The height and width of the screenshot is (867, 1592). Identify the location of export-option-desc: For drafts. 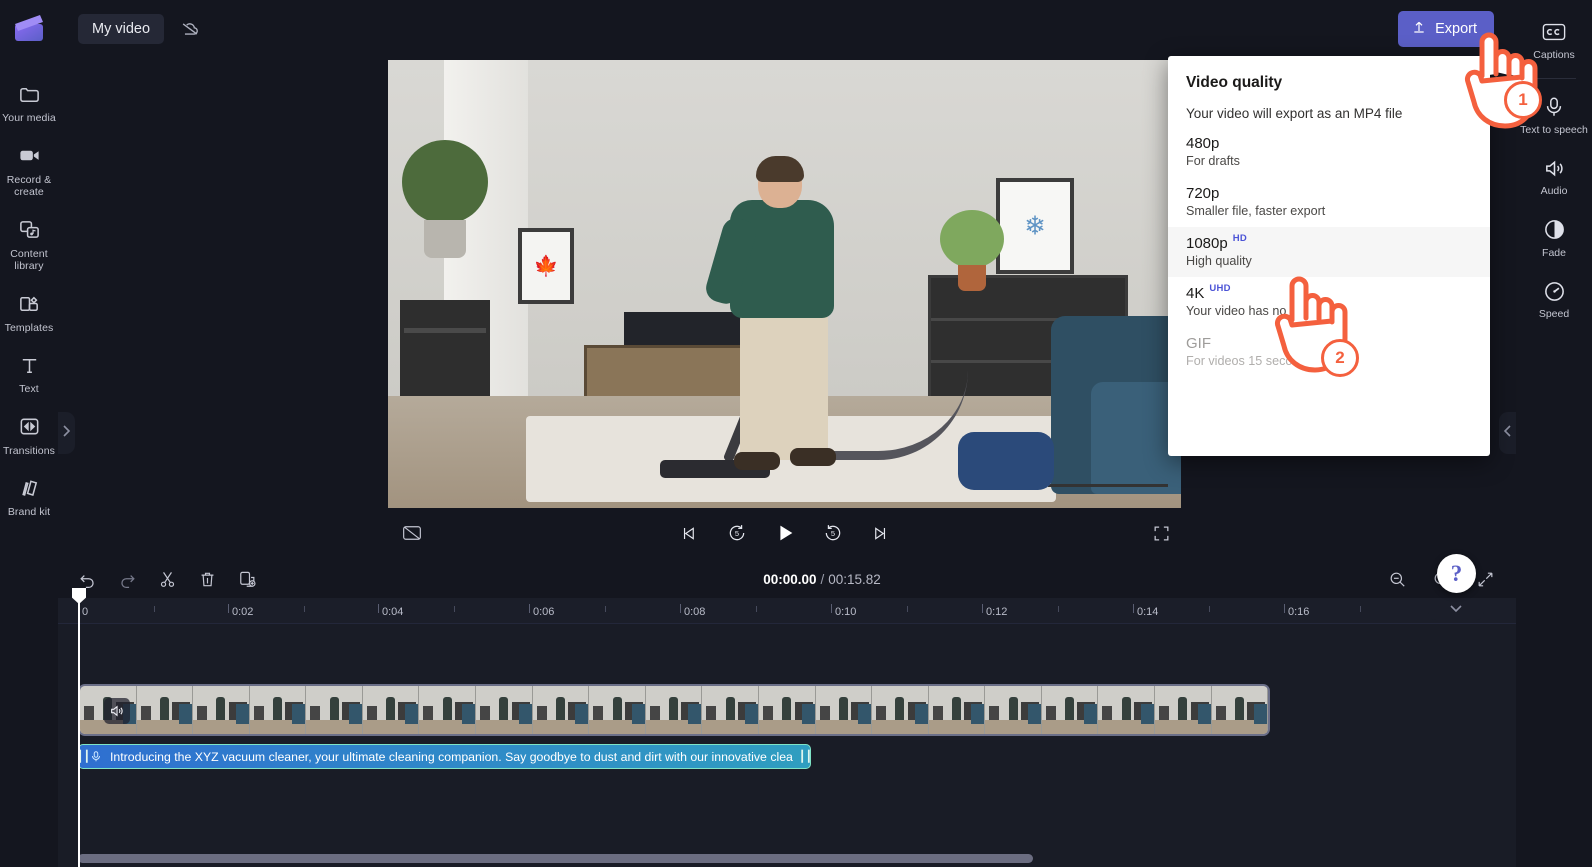
(1213, 161).